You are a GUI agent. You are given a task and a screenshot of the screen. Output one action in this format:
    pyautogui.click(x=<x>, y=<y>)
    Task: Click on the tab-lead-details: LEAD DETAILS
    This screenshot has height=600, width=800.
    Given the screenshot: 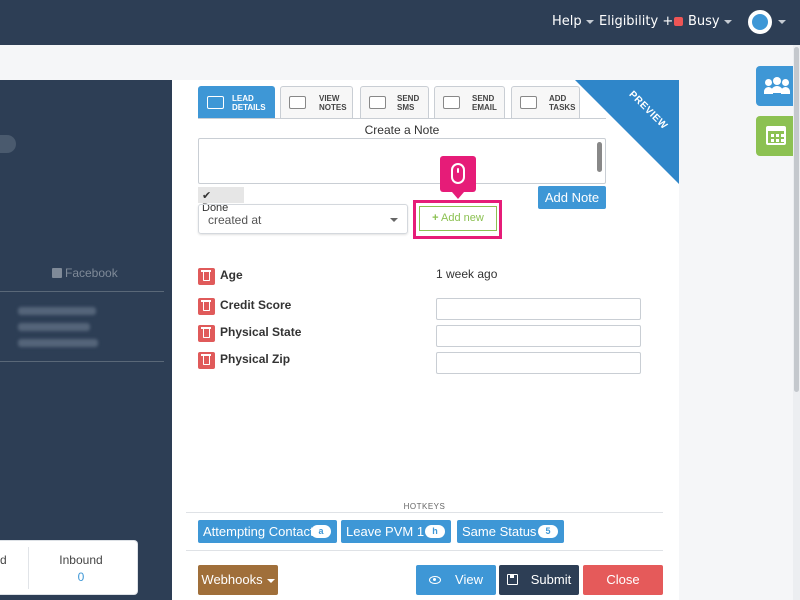 What is the action you would take?
    pyautogui.click(x=236, y=102)
    